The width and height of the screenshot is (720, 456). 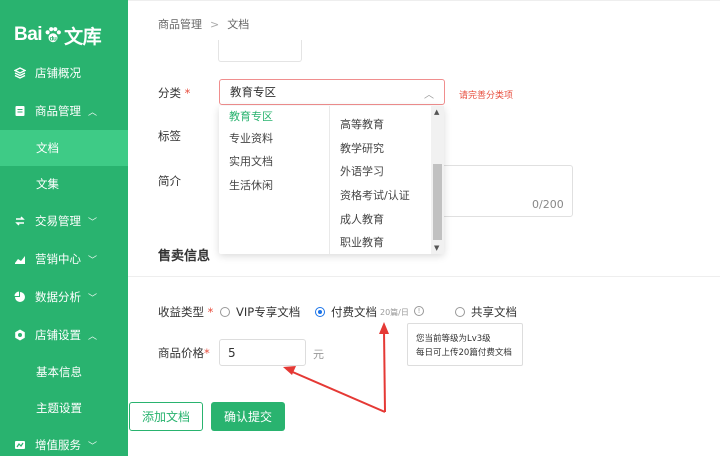 I want to click on info-icon: !, so click(x=419, y=311).